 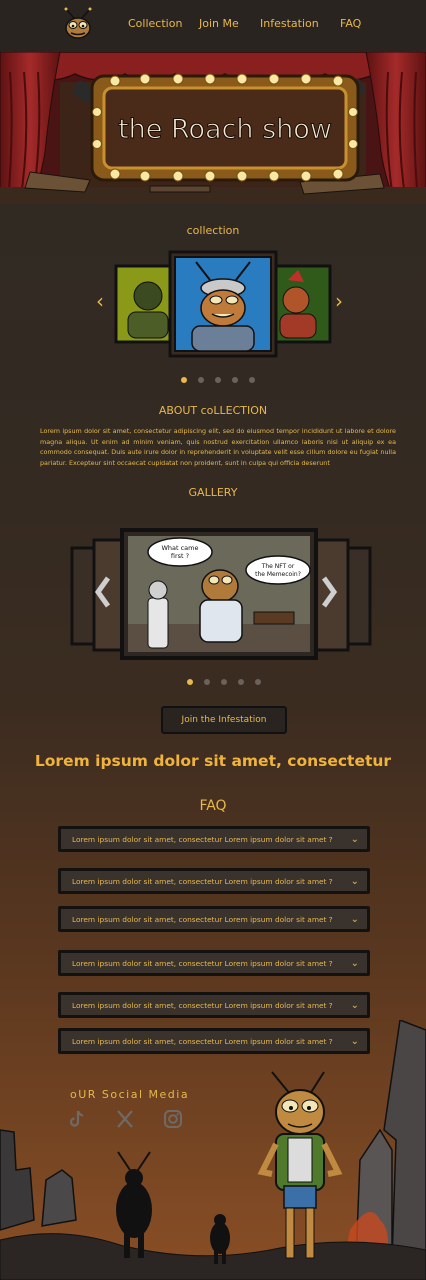 I want to click on gallery-dots, so click(x=224, y=682).